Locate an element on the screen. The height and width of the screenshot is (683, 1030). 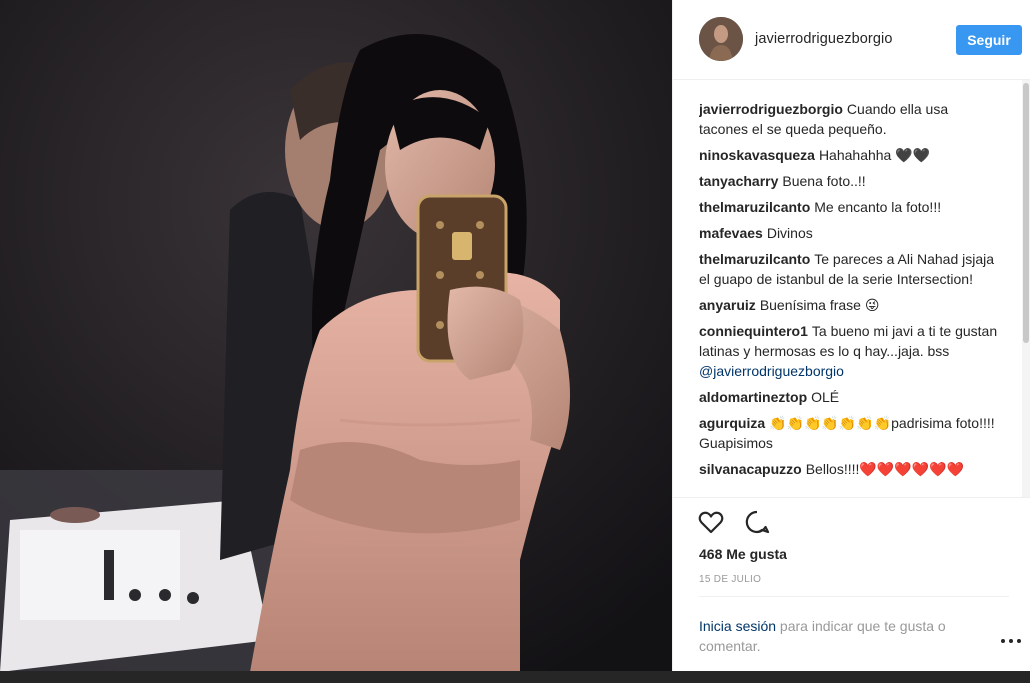
avatar-image is located at coordinates (721, 39).